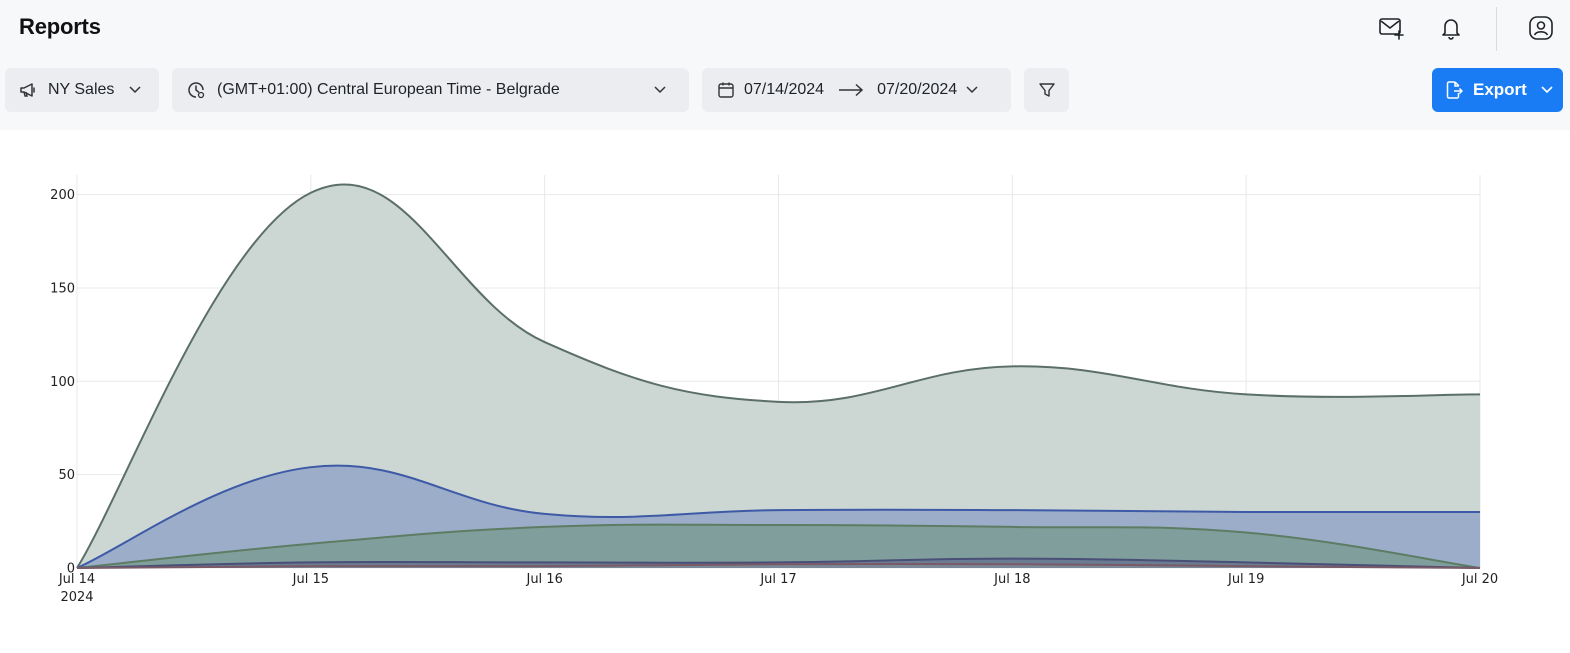 The width and height of the screenshot is (1570, 653). I want to click on export-label: Export, so click(1500, 89).